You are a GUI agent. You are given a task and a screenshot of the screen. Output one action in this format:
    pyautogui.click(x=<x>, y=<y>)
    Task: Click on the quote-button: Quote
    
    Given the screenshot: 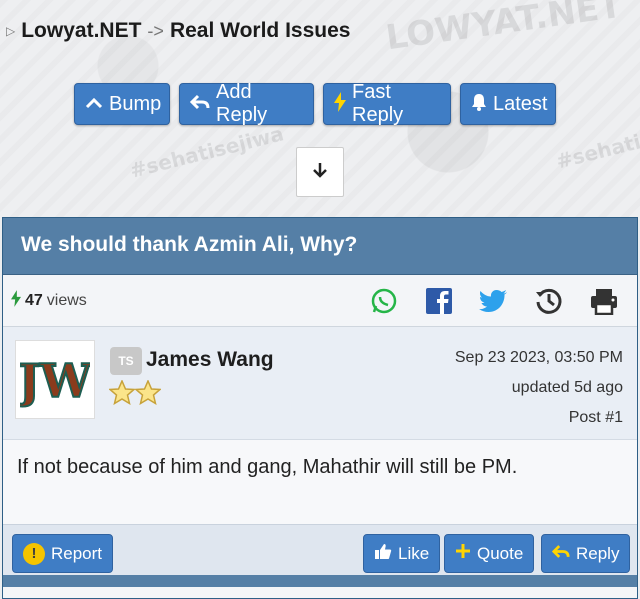 What is the action you would take?
    pyautogui.click(x=489, y=553)
    